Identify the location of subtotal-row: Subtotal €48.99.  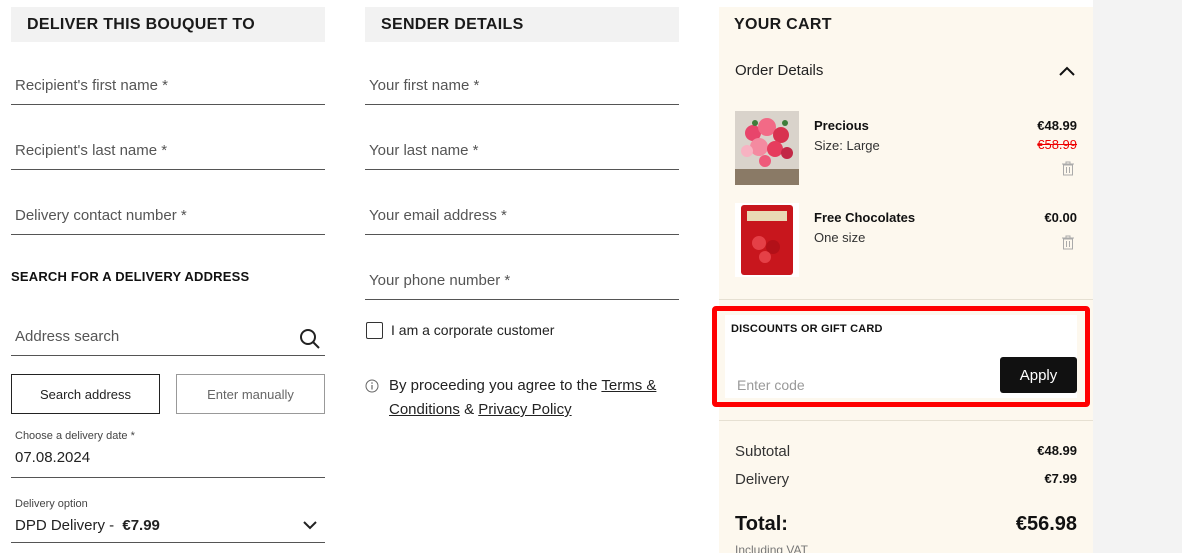
(906, 451).